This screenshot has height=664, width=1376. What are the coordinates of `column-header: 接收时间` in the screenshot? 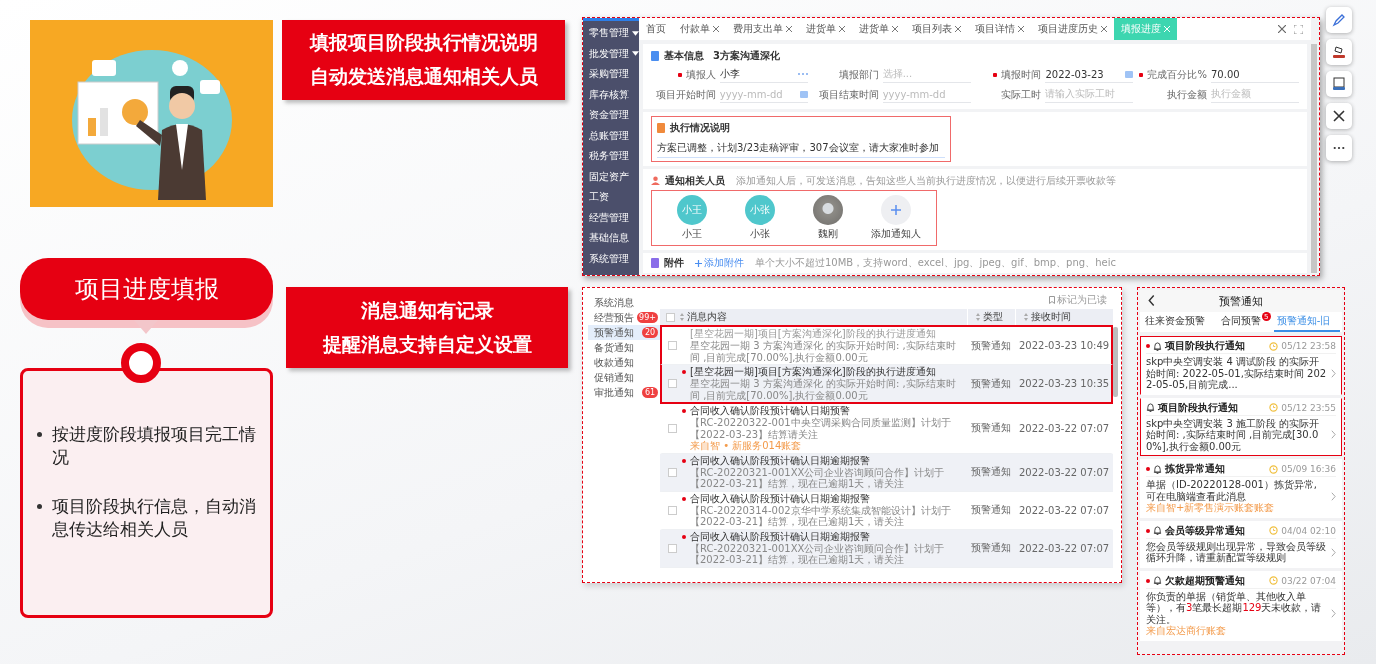 It's located at (1064, 317).